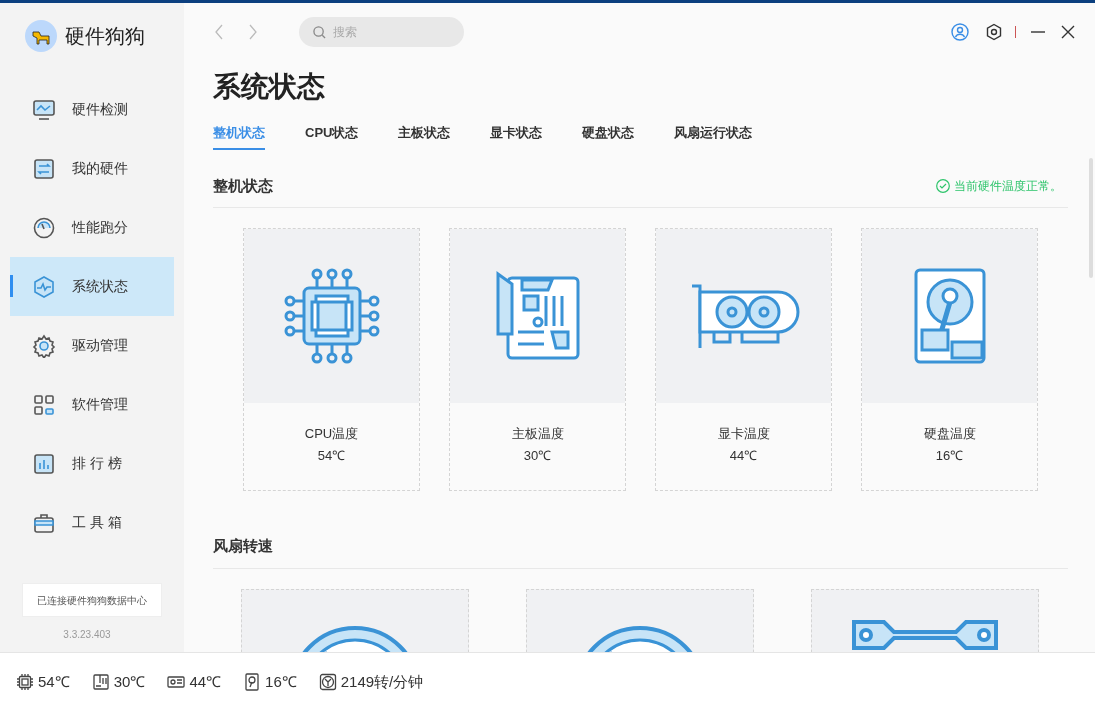 The image size is (1095, 711). Describe the element at coordinates (54, 681) in the screenshot. I see `status-reading: 54℃` at that location.